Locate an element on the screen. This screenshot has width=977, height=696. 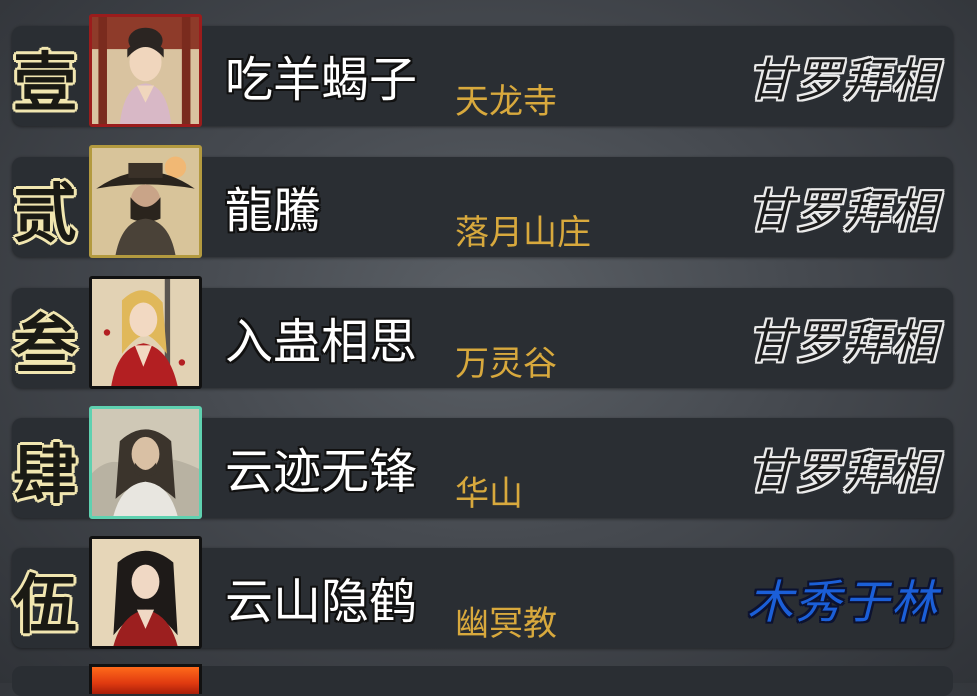
player-sect: 天龙寺 is located at coordinates (506, 102).